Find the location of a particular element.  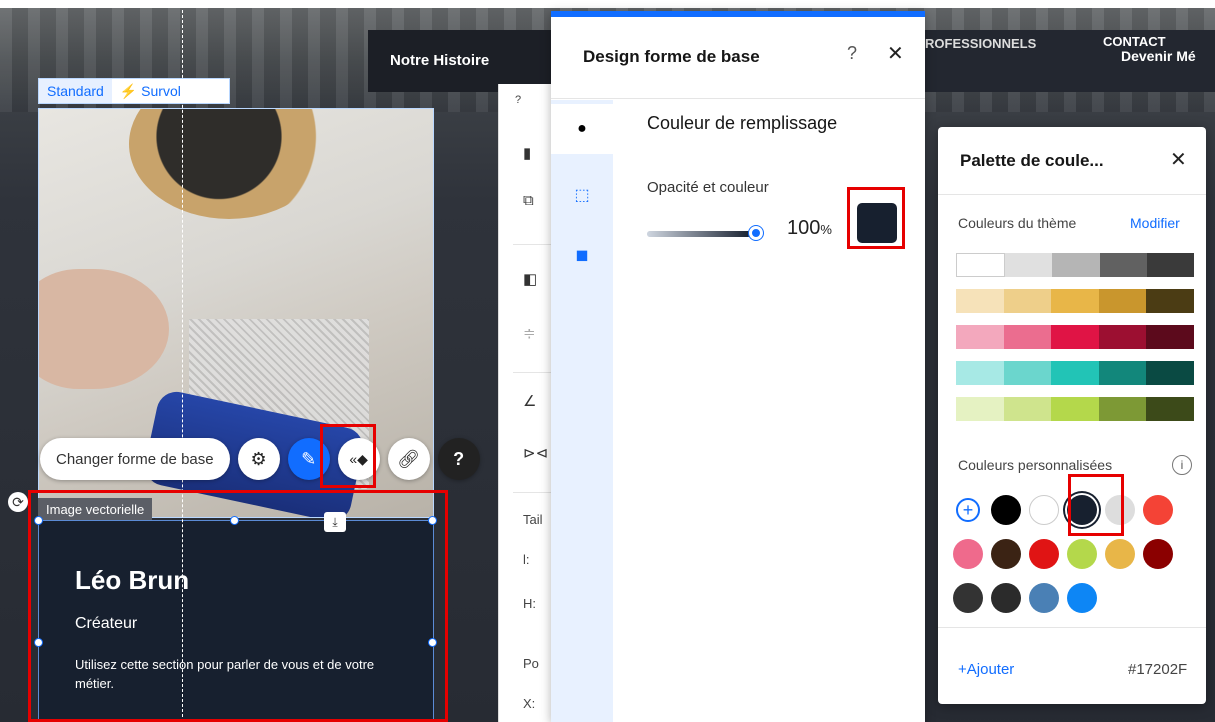

nav-link-histoire: Notre Histoire is located at coordinates (439, 60).